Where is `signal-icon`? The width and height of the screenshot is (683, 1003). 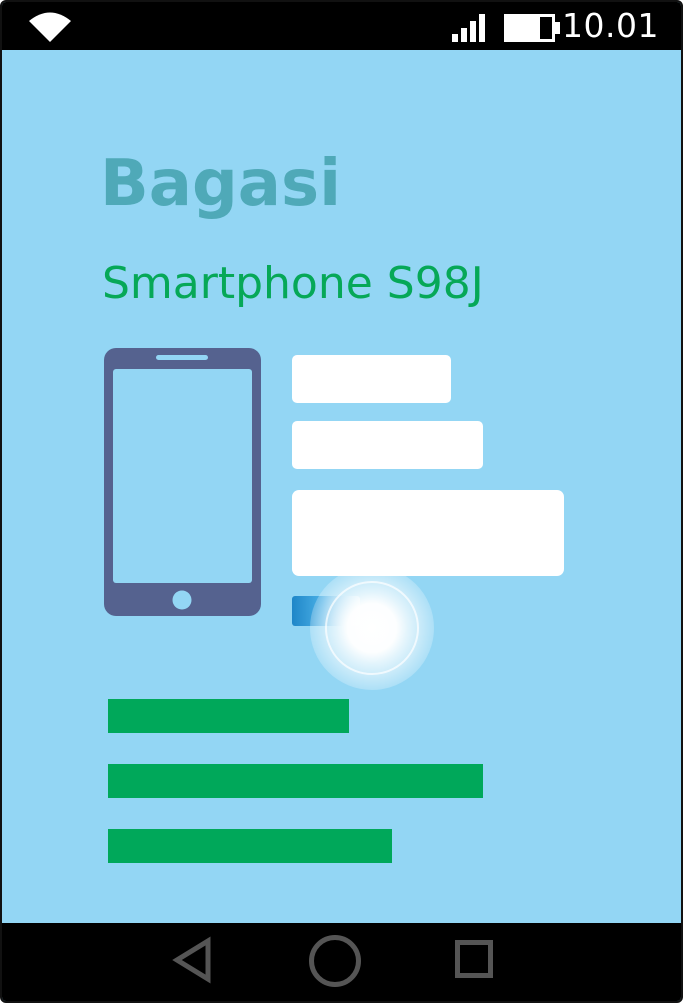 signal-icon is located at coordinates (470, 30).